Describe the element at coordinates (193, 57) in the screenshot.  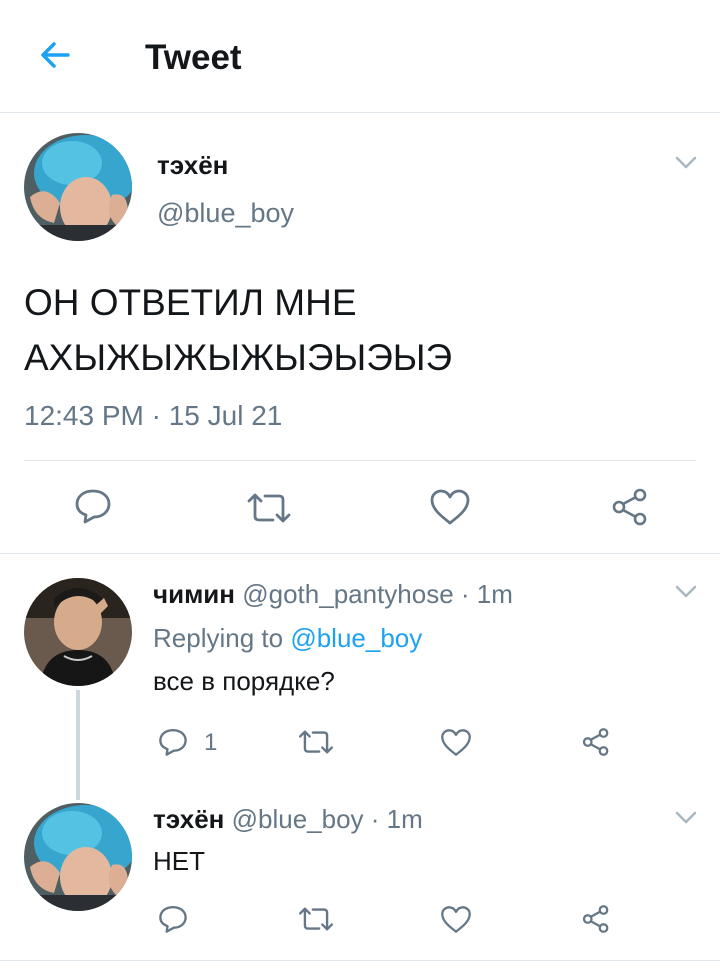
I see `page-title: Tweet` at that location.